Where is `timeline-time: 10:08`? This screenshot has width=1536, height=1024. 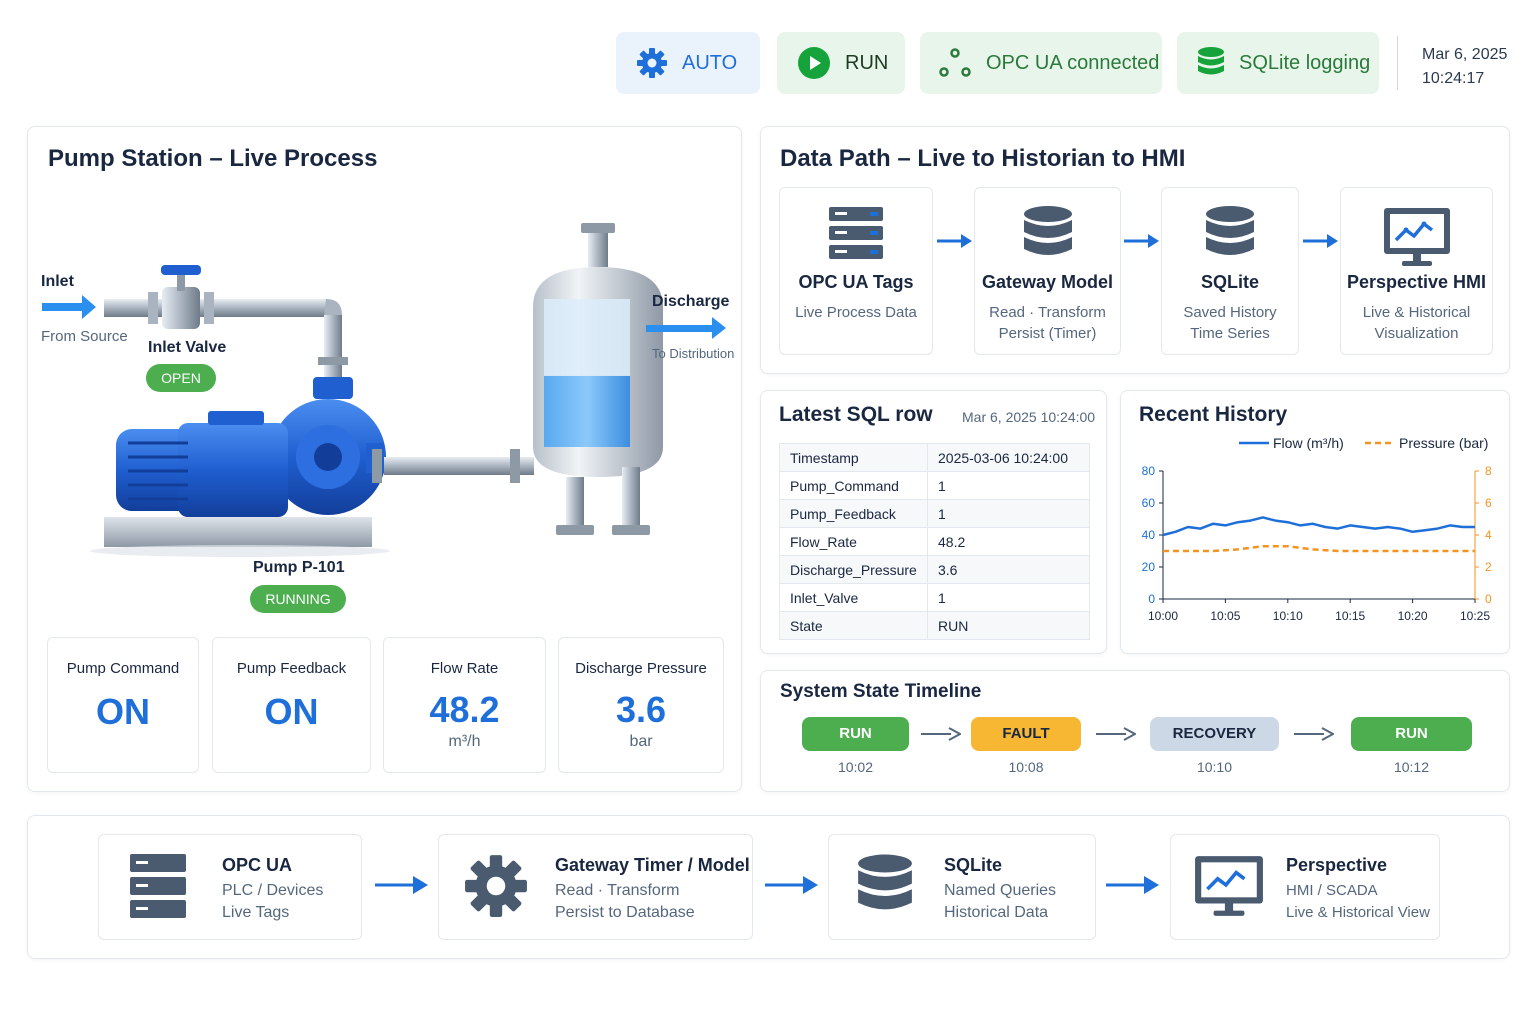
timeline-time: 10:08 is located at coordinates (1026, 767).